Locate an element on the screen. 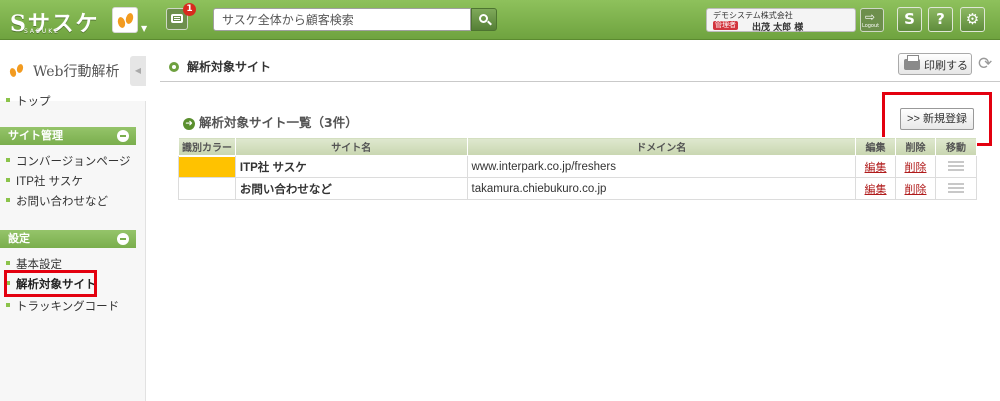 This screenshot has width=1000, height=401. sidebar-header: Web行動解析 ◀ is located at coordinates (73, 71).